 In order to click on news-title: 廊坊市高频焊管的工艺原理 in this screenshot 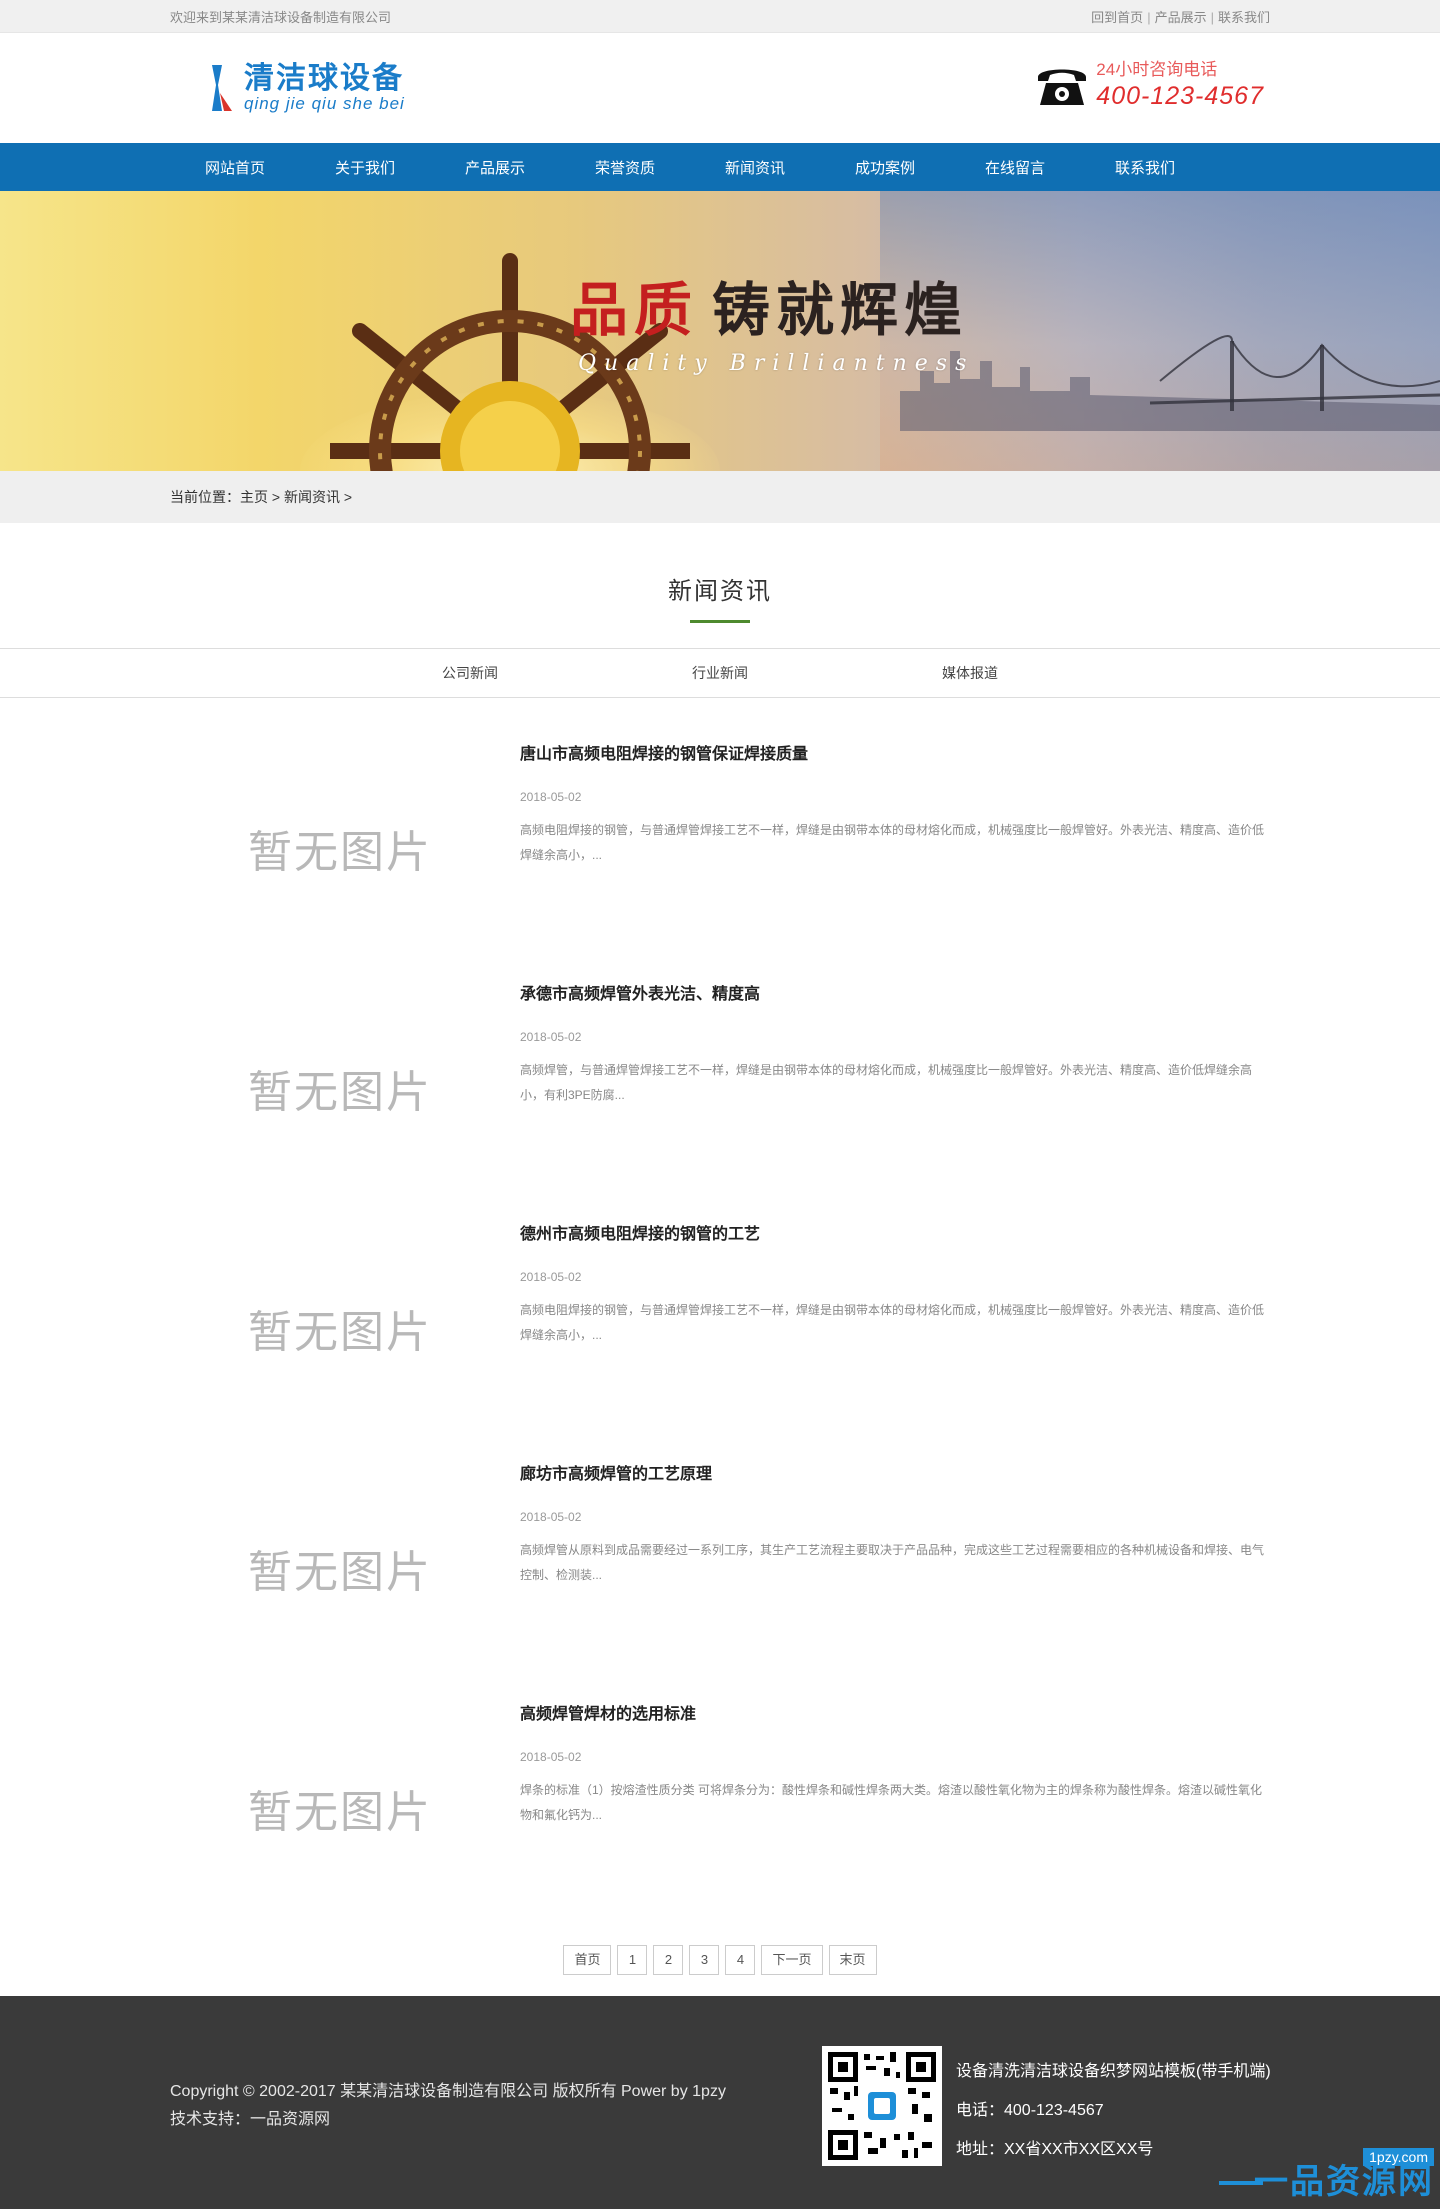, I will do `click(895, 1475)`.